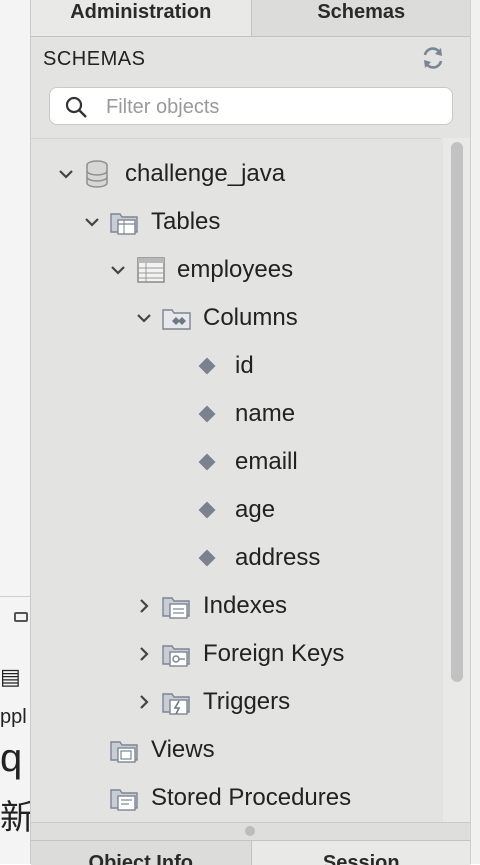 This screenshot has width=480, height=865. I want to click on column-item: emaill, so click(244, 462).